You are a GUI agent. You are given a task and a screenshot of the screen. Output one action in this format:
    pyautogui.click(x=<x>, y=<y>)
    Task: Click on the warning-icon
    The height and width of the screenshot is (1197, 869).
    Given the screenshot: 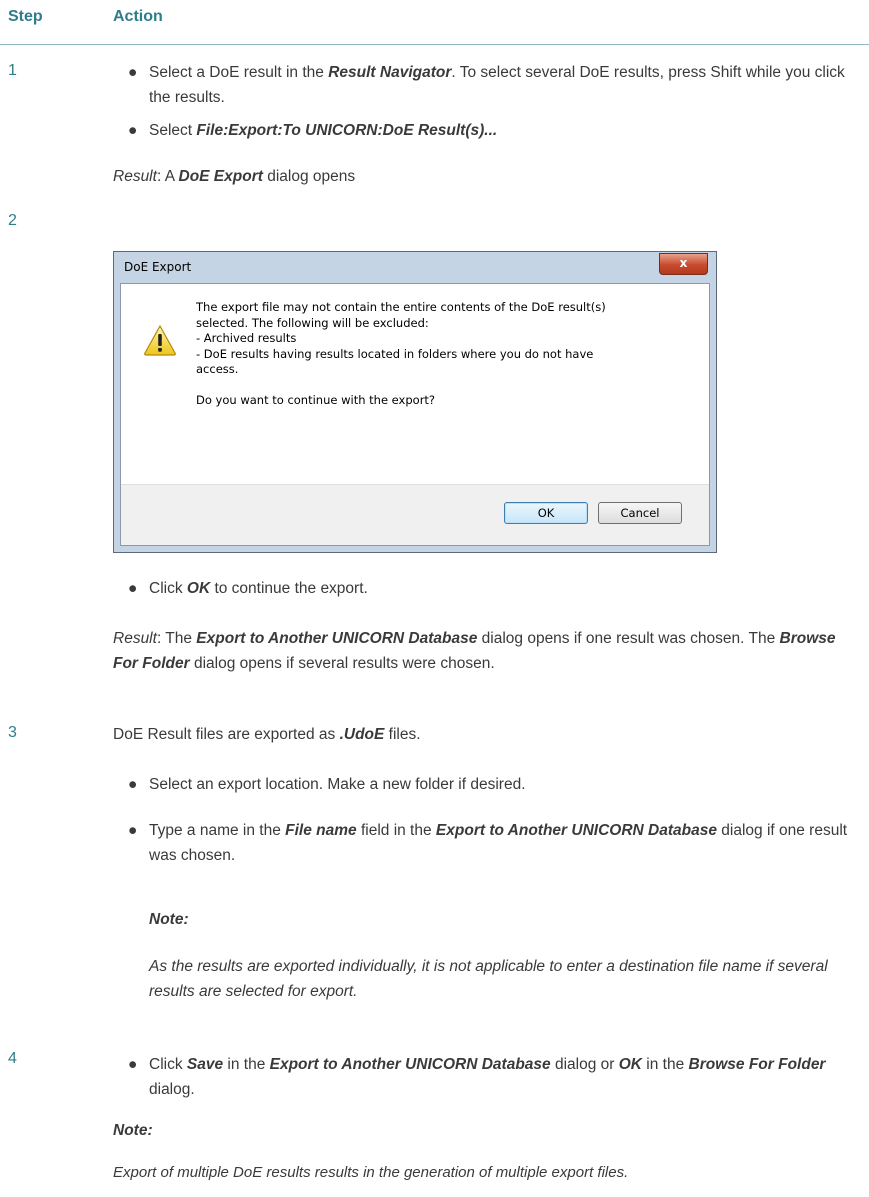 What is the action you would take?
    pyautogui.click(x=160, y=340)
    